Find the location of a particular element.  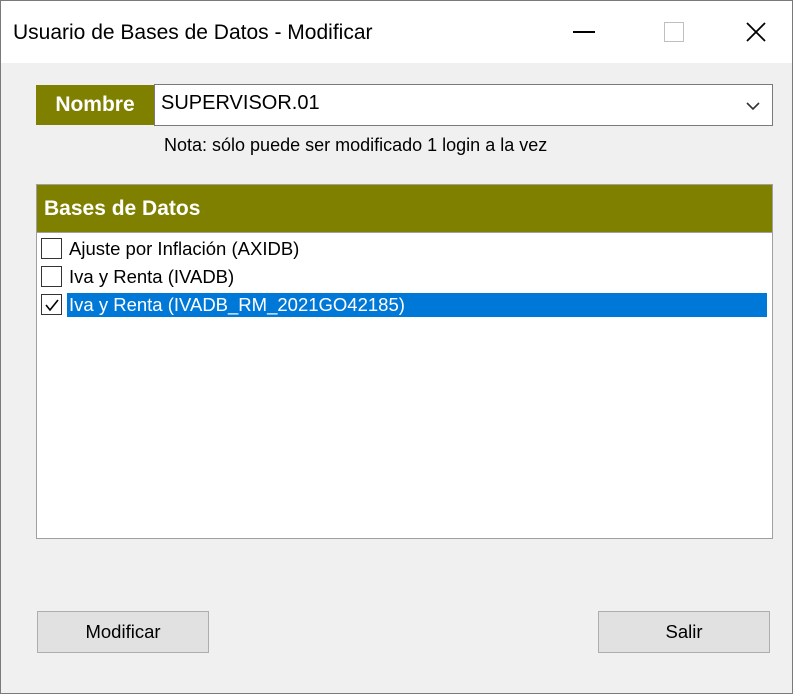

title-bar: Usuario de Bases de Datos - Modificar is located at coordinates (396, 32).